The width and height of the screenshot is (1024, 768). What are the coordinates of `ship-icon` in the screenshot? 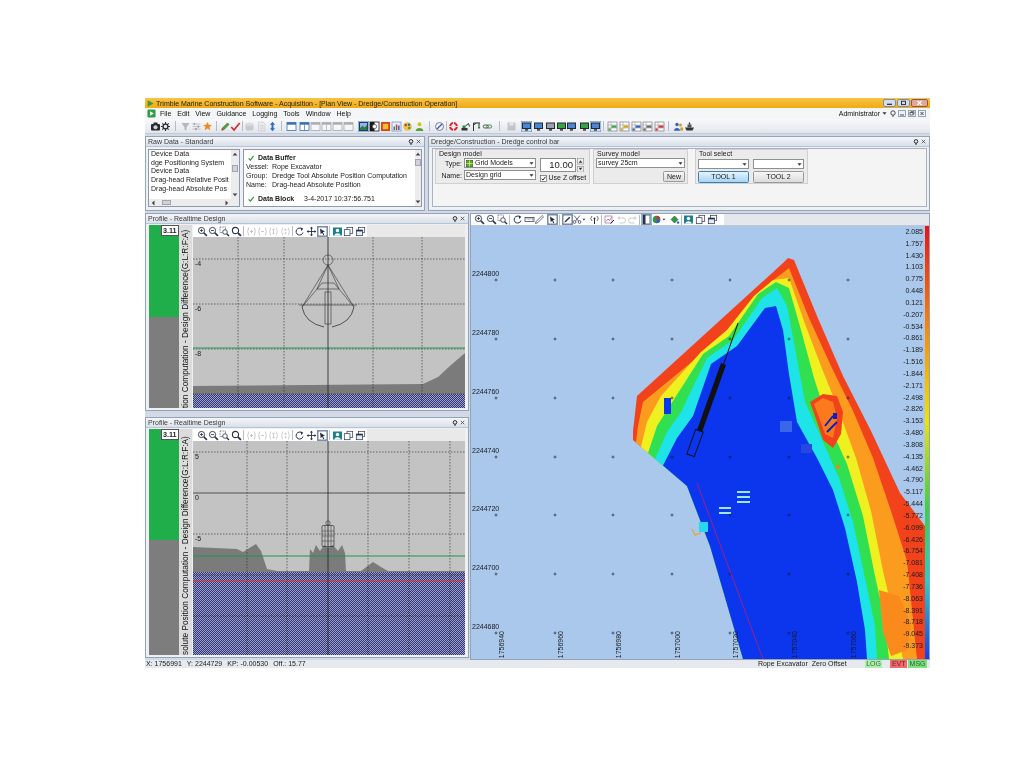 It's located at (689, 126).